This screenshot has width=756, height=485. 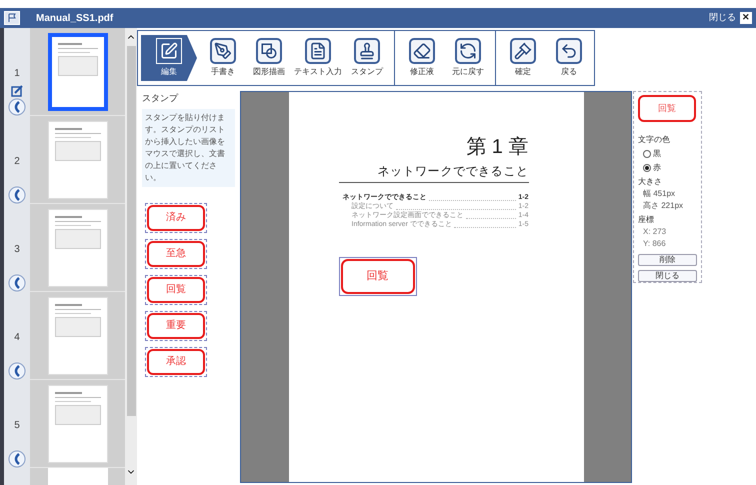 I want to click on size-label: 大きさ, so click(x=650, y=182).